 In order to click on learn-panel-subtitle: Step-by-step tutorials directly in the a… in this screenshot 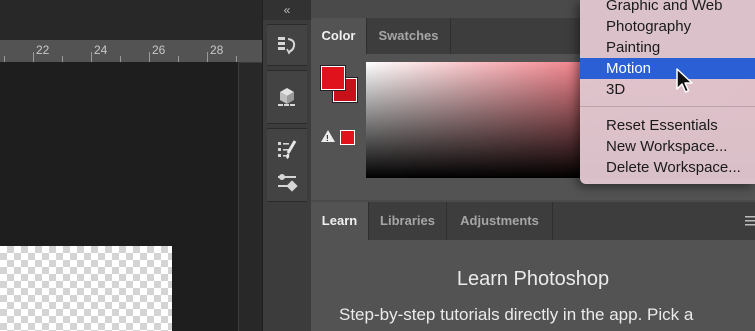, I will do `click(516, 314)`.